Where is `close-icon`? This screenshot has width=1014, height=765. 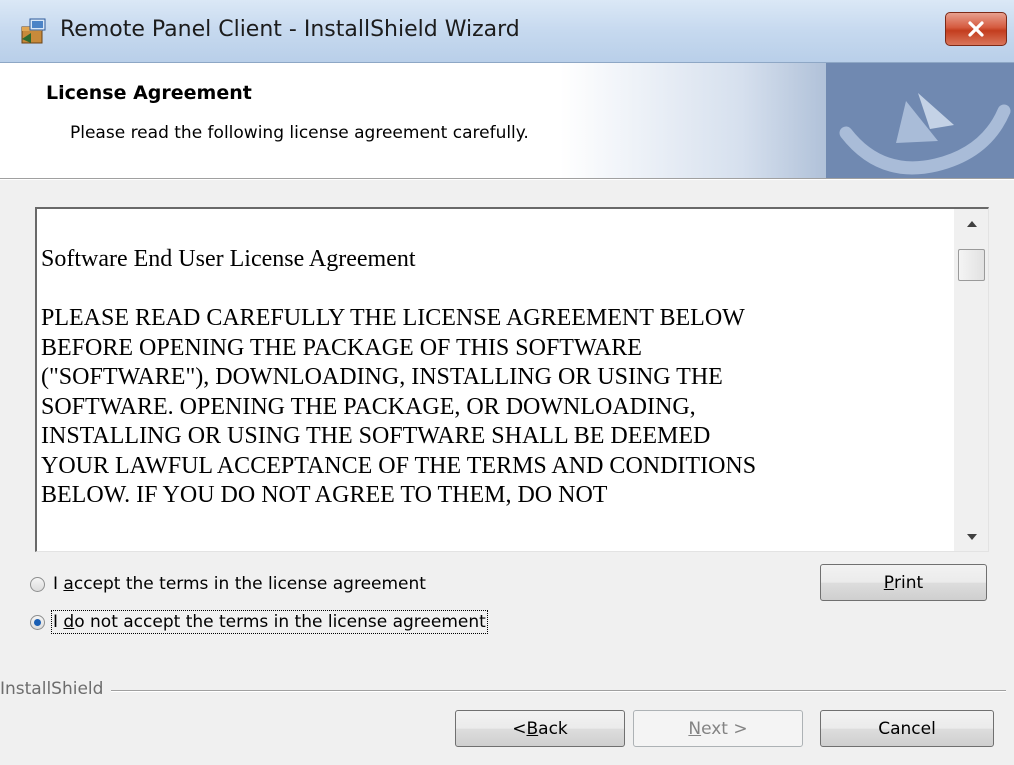
close-icon is located at coordinates (976, 29).